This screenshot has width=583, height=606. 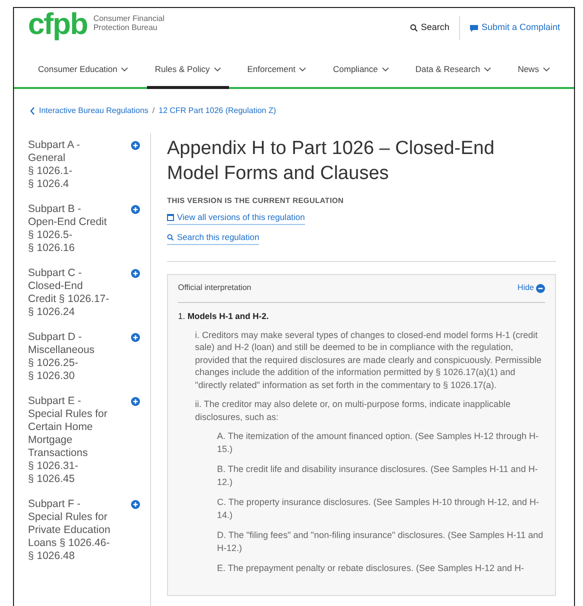 What do you see at coordinates (129, 23) in the screenshot?
I see `org-name: Consumer Financial Protection Bureau` at bounding box center [129, 23].